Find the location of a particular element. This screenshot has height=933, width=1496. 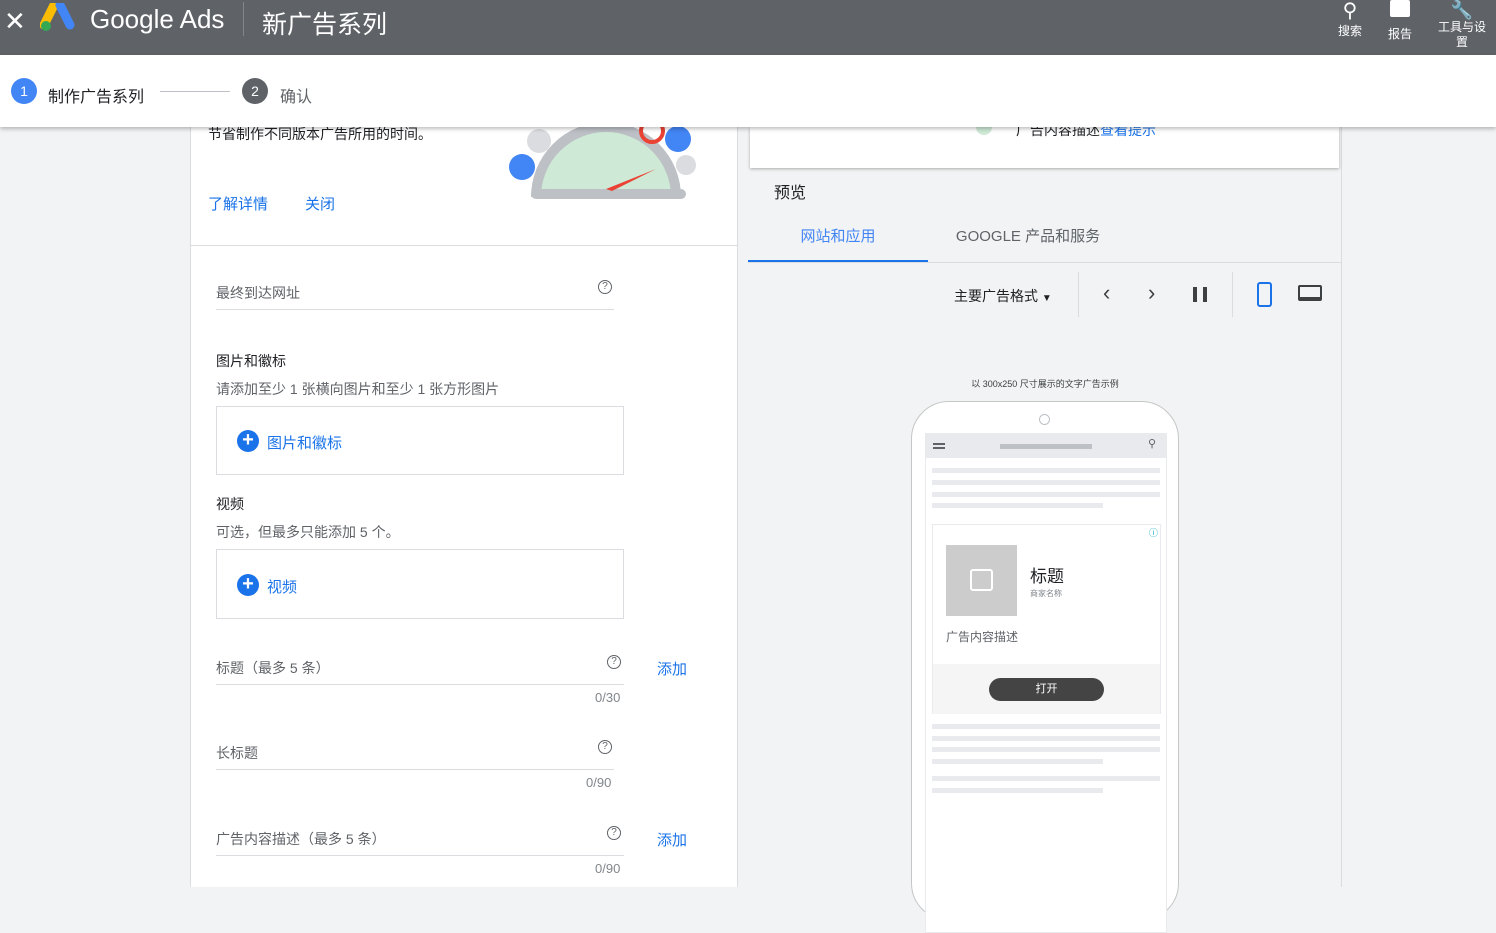

phone-screen: ⚲ ⓘ 标题 商家名称 广告内容描述 打开 is located at coordinates (1046, 683).